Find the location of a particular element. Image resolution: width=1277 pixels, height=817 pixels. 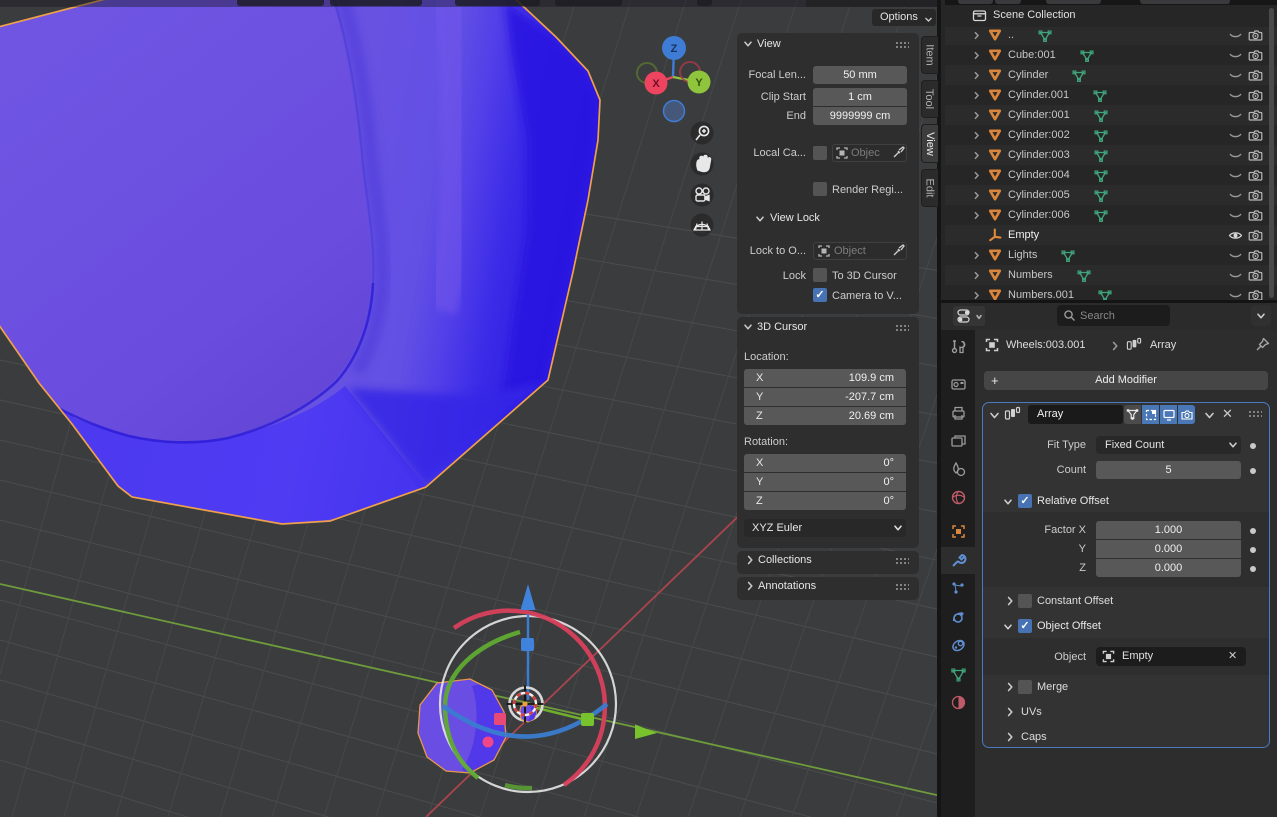

svg-text: Z is located at coordinates (674, 49).